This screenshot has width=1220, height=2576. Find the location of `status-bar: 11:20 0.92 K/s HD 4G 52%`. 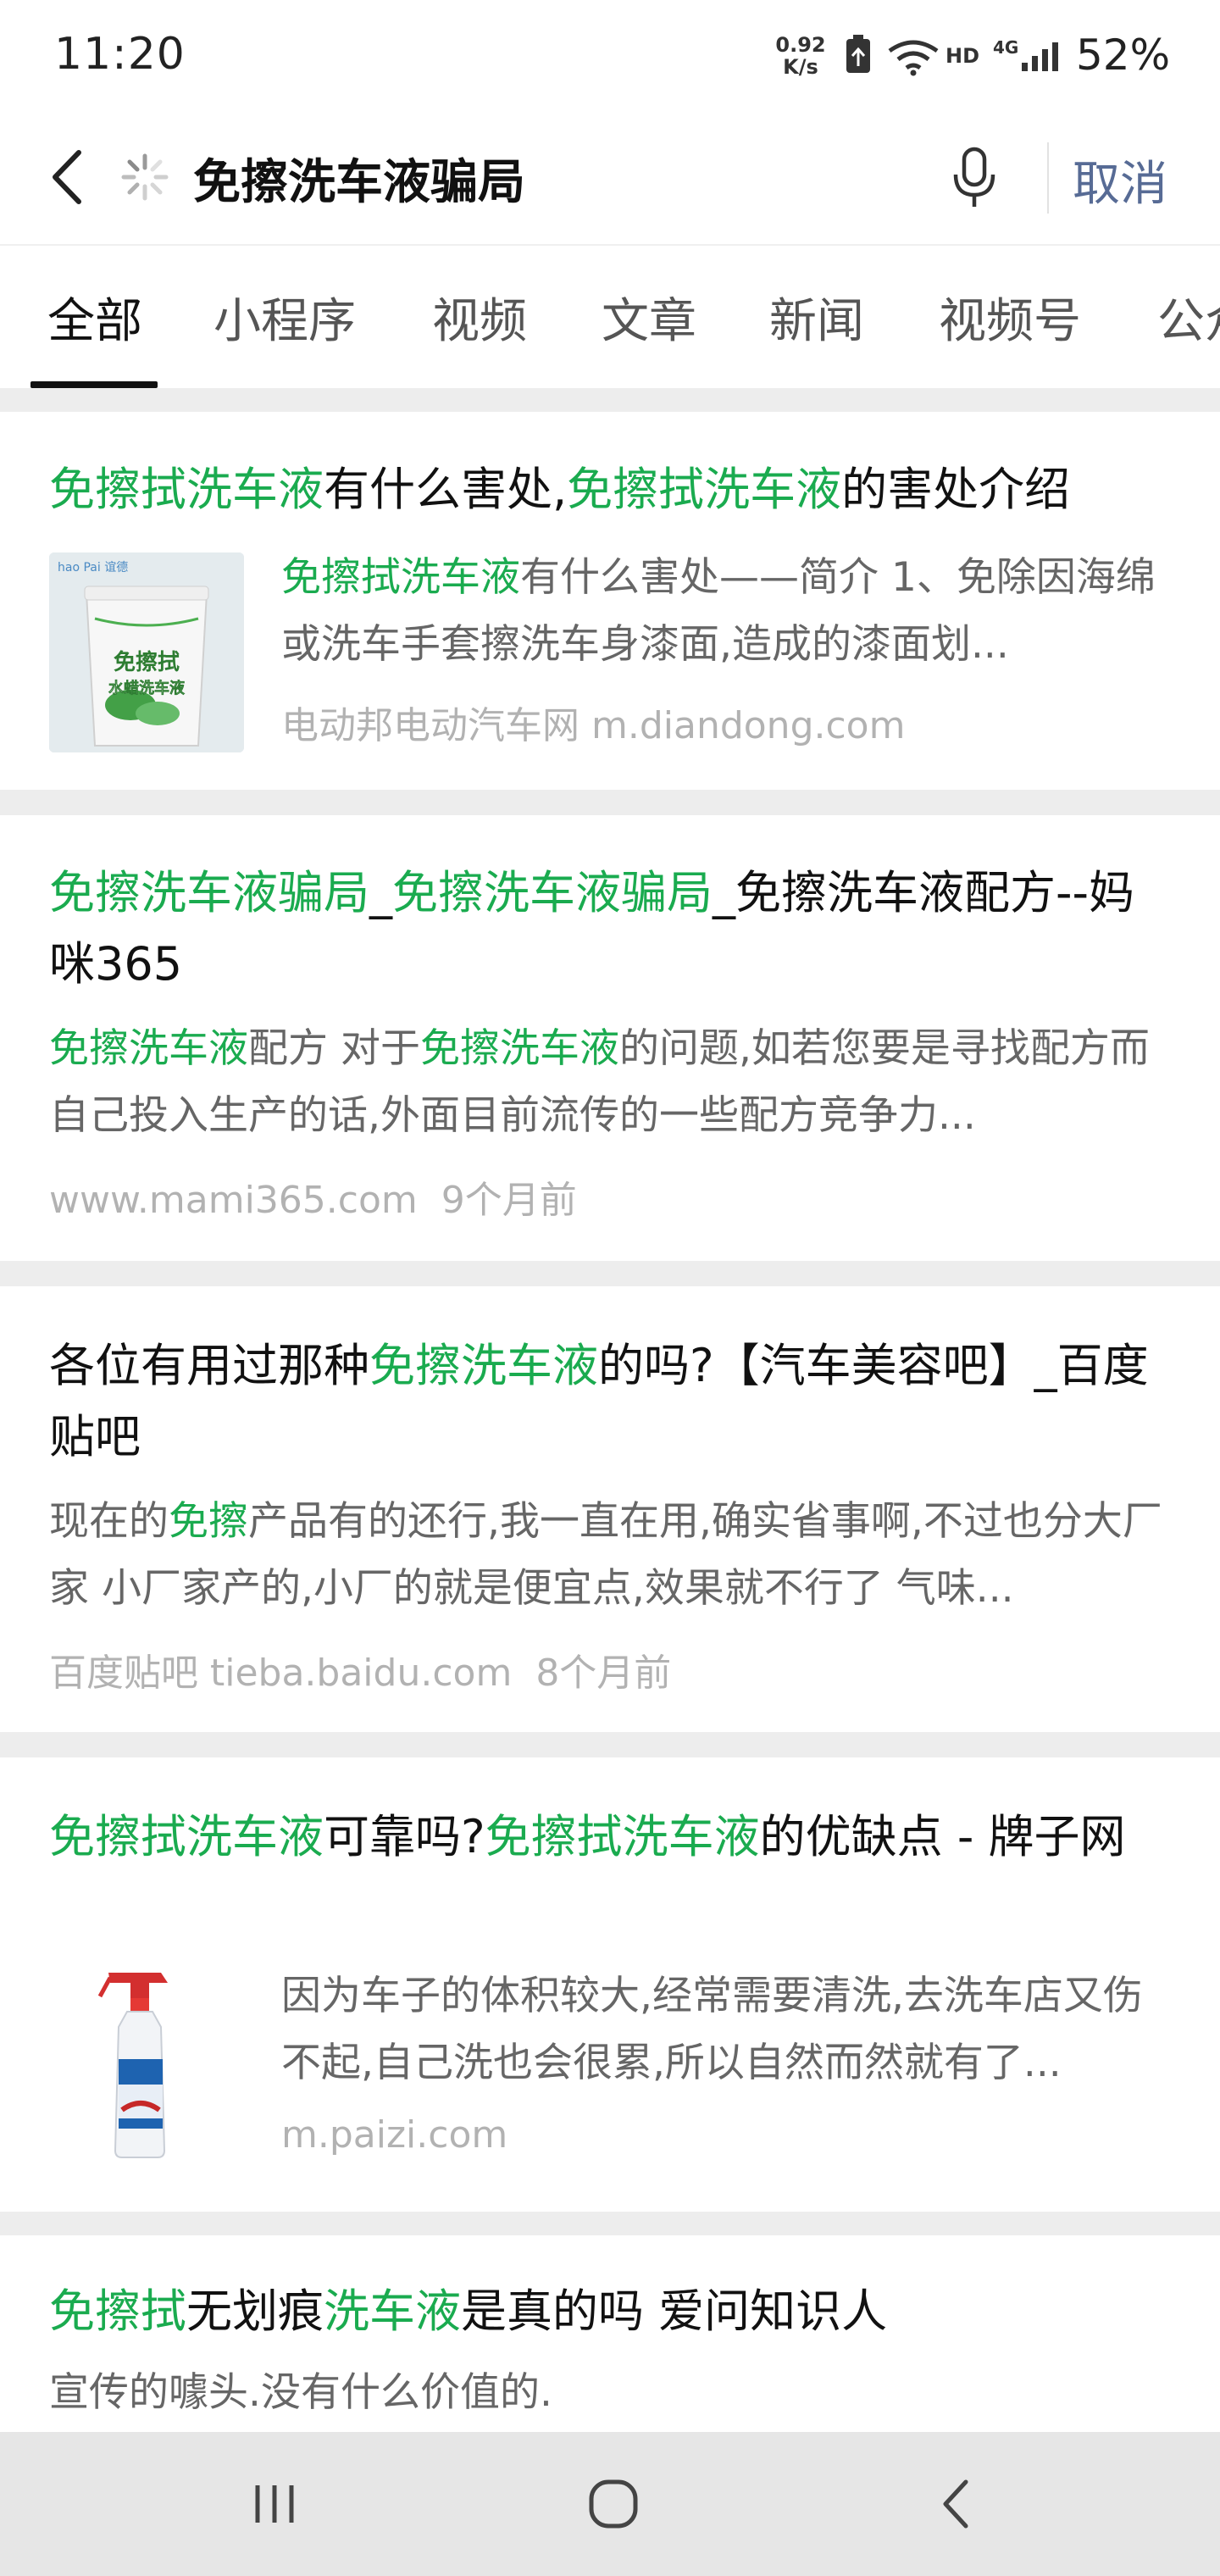

status-bar: 11:20 0.92 K/s HD 4G 52% is located at coordinates (610, 56).